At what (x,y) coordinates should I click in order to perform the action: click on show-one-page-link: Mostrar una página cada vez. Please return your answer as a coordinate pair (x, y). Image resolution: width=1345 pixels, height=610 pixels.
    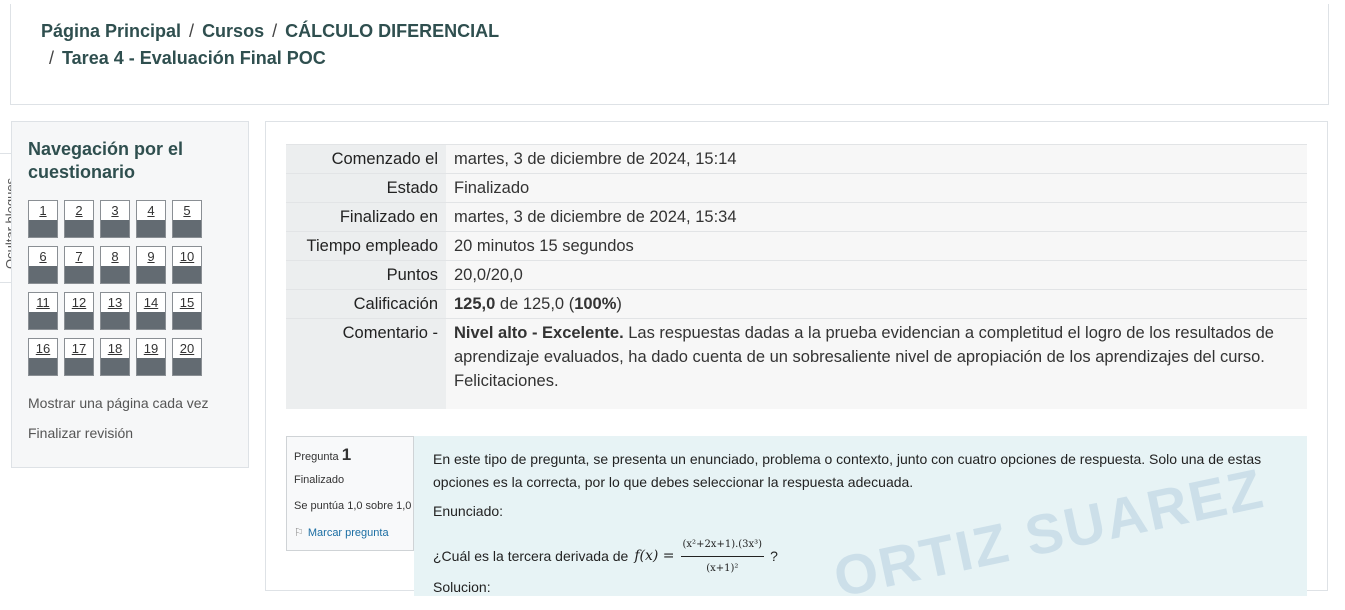
    Looking at the image, I should click on (118, 403).